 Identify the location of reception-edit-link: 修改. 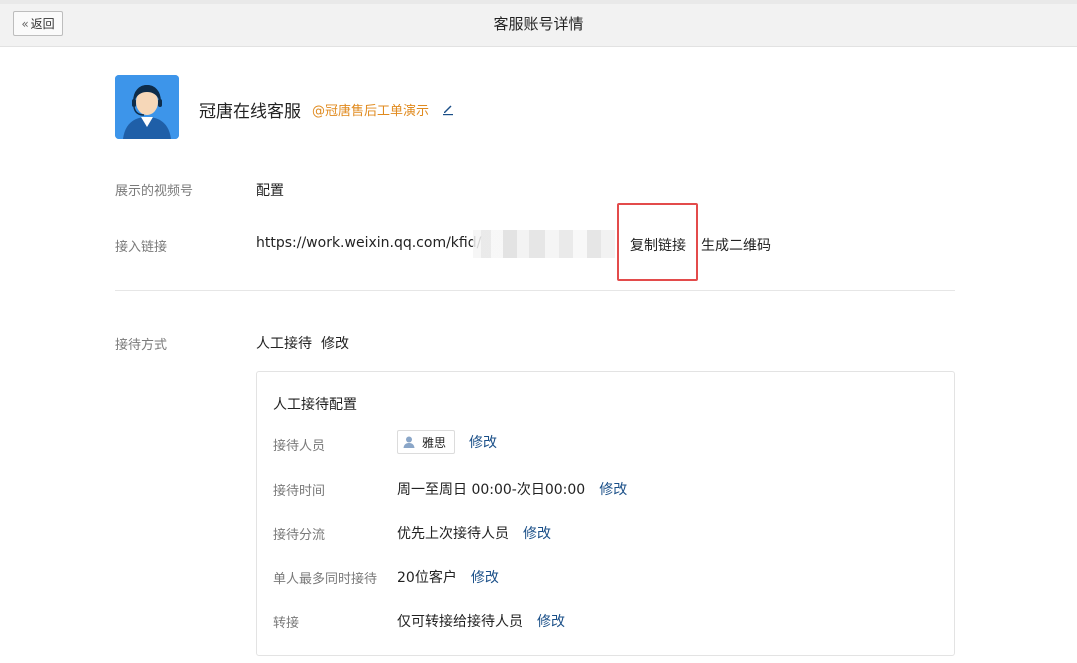
(335, 343).